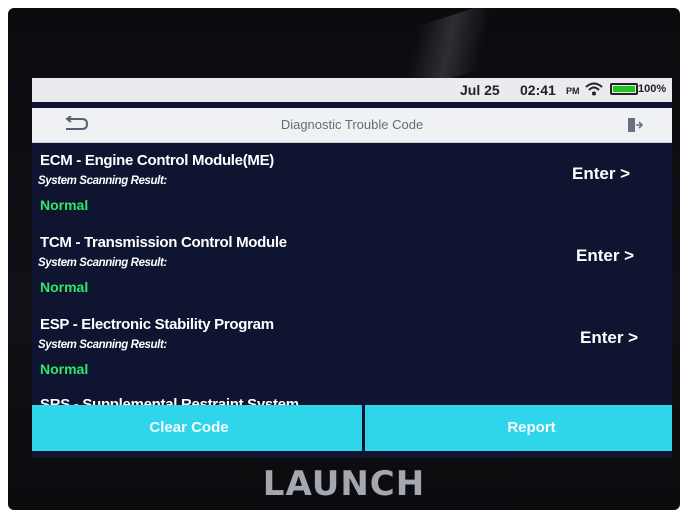 The height and width of the screenshot is (514, 688). Describe the element at coordinates (157, 324) in the screenshot. I see `module-name: ESP - Electronic Stability Program` at that location.